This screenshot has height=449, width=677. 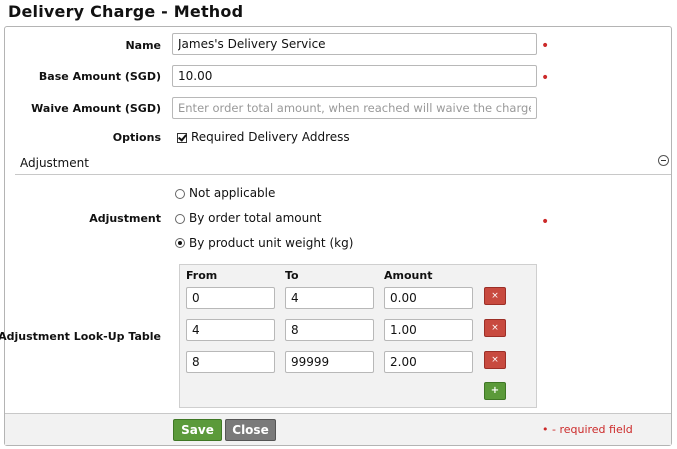 I want to click on lookup-table-label: Adjustment Look-Up Table, so click(x=80, y=336).